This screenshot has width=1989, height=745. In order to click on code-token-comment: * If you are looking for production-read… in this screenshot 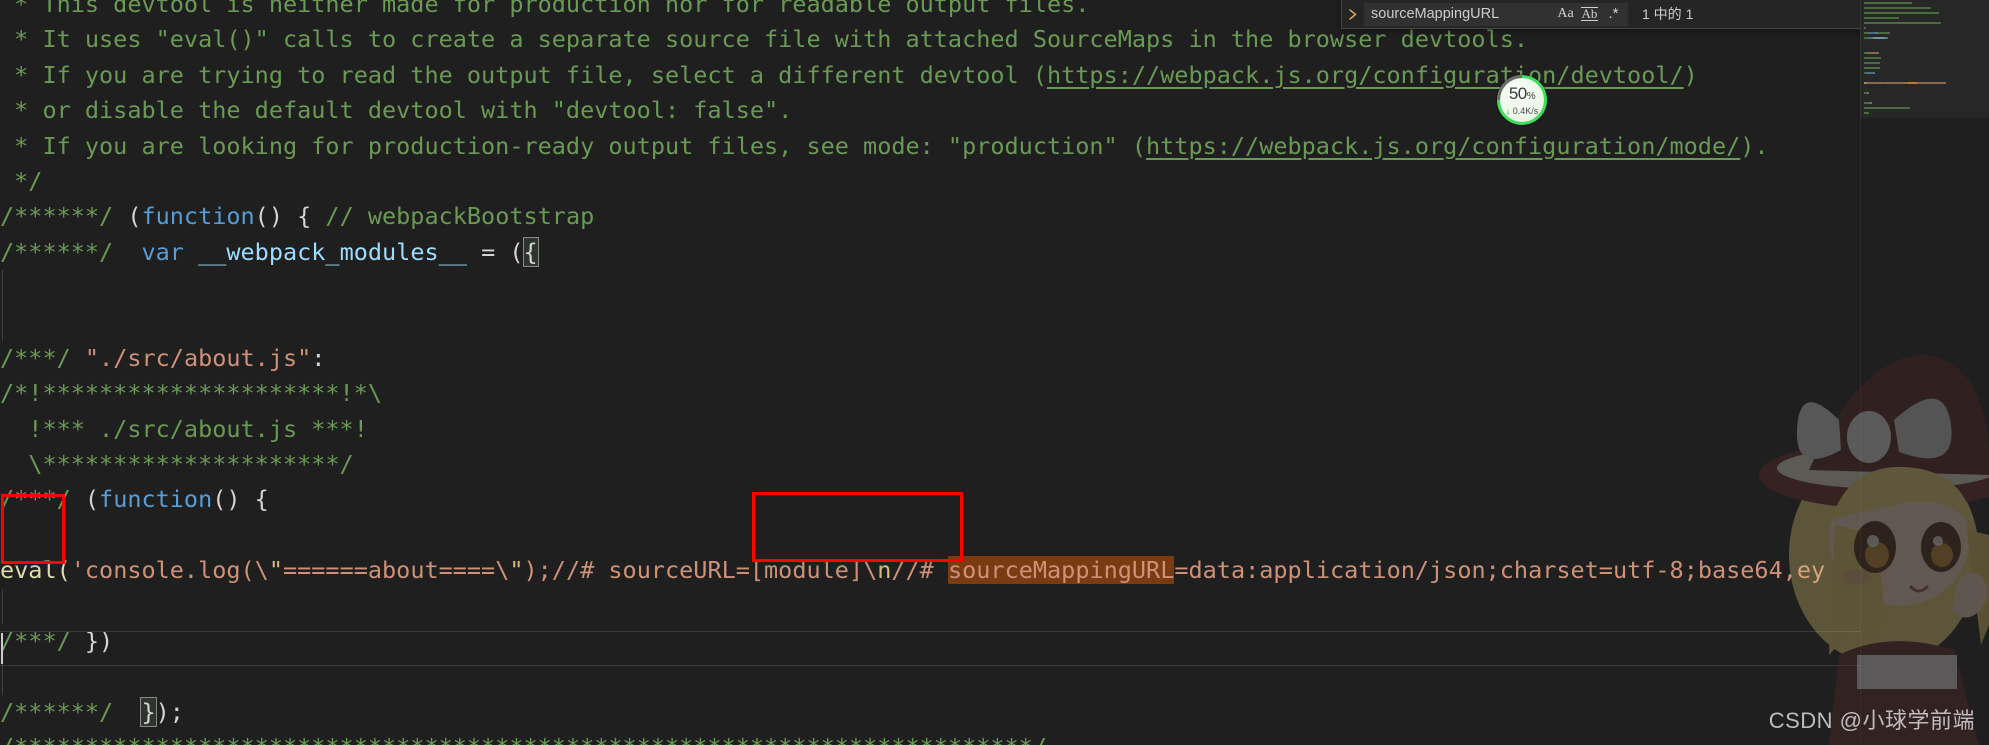, I will do `click(573, 145)`.